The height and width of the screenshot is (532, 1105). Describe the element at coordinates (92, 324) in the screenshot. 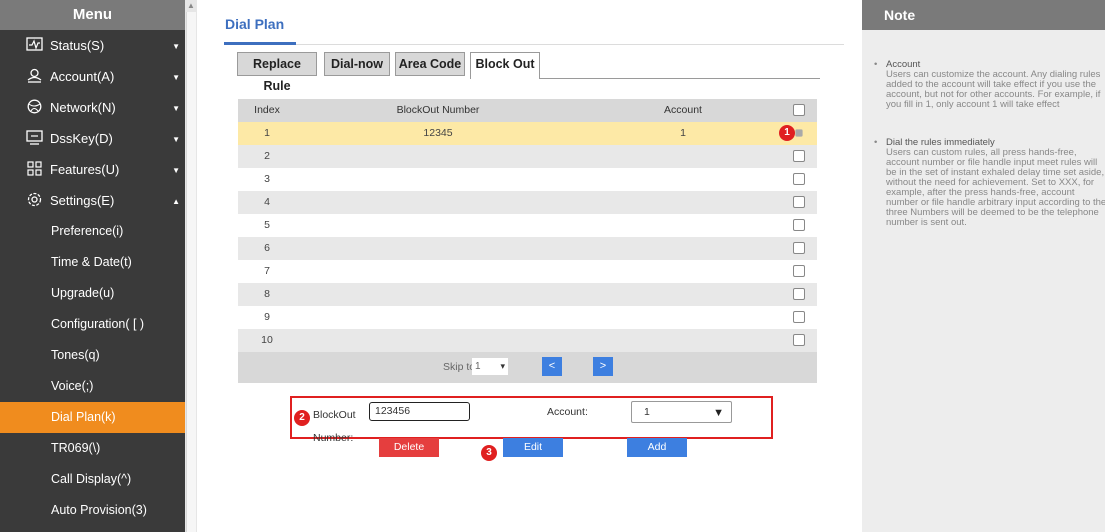

I see `sidebar-subitem-configuration: Configuration( [ )` at that location.